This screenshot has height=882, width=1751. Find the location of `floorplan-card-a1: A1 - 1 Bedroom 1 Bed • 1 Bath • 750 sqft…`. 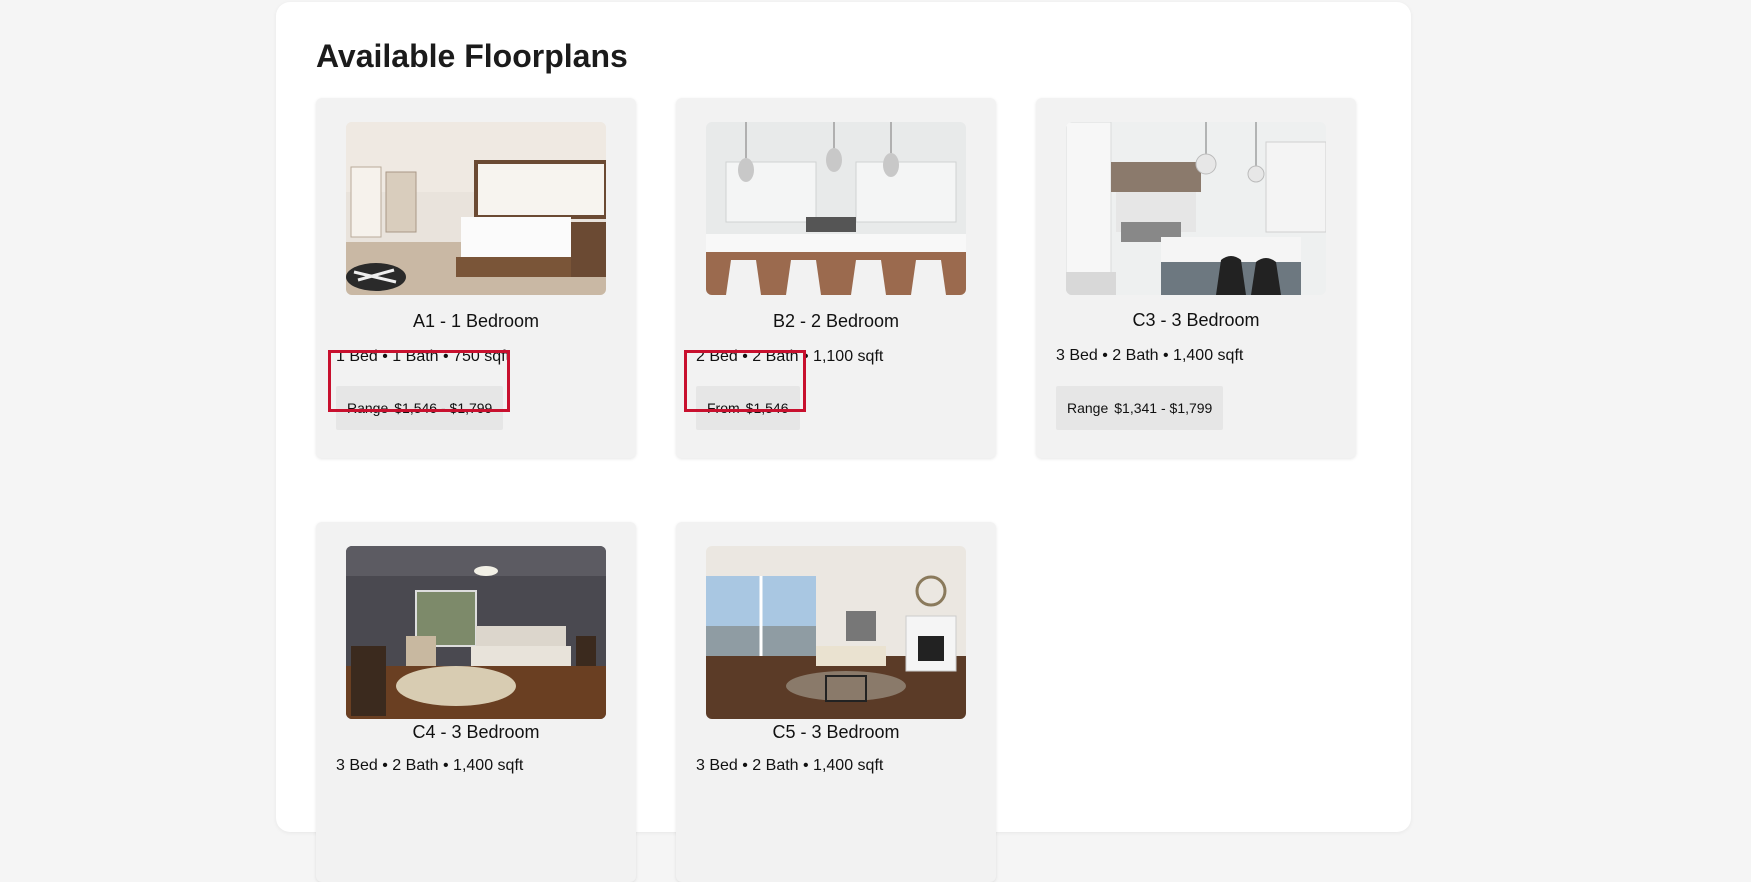

floorplan-card-a1: A1 - 1 Bedroom 1 Bed • 1 Bath • 750 sqft… is located at coordinates (476, 278).